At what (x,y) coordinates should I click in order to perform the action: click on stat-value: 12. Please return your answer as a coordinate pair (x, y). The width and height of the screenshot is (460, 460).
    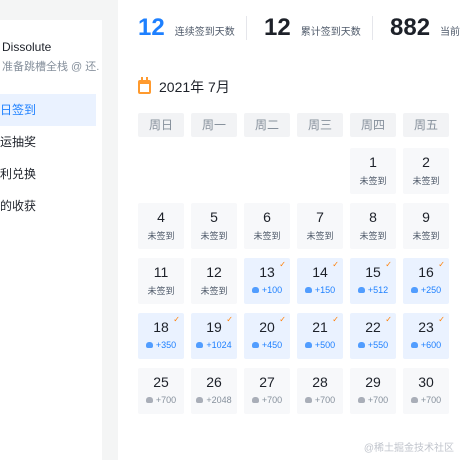
    Looking at the image, I should click on (151, 27).